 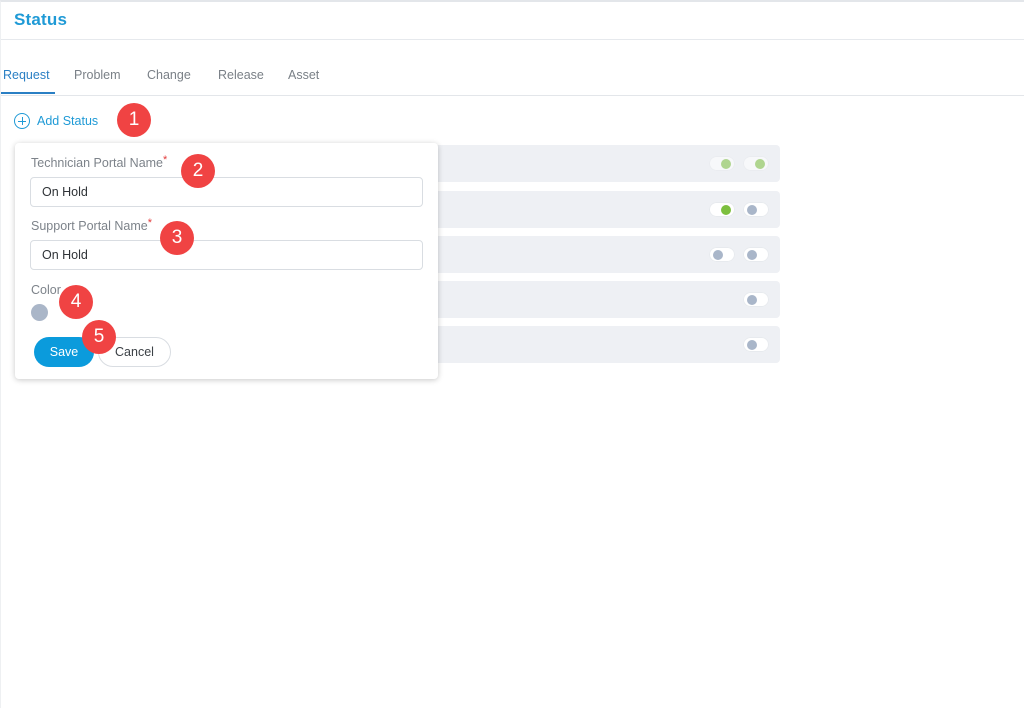 I want to click on callout-marker-2: 2, so click(x=198, y=171).